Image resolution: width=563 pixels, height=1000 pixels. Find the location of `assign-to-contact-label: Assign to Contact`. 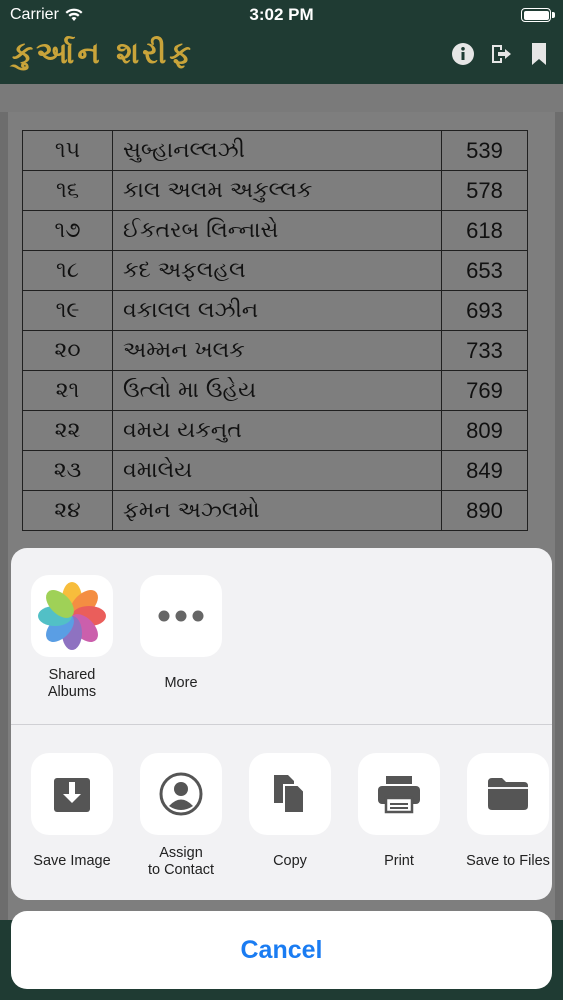

assign-to-contact-label: Assign to Contact is located at coordinates (181, 861).